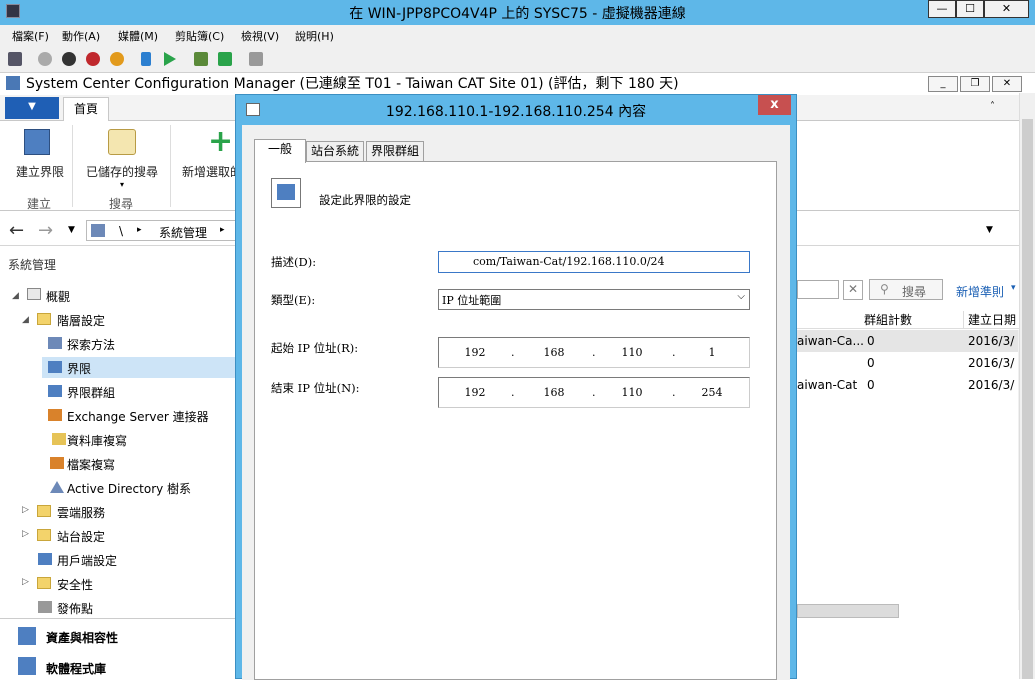 This screenshot has height=680, width=1035. What do you see at coordinates (76, 668) in the screenshot?
I see `workspace-software-library: 軟體程式庫` at bounding box center [76, 668].